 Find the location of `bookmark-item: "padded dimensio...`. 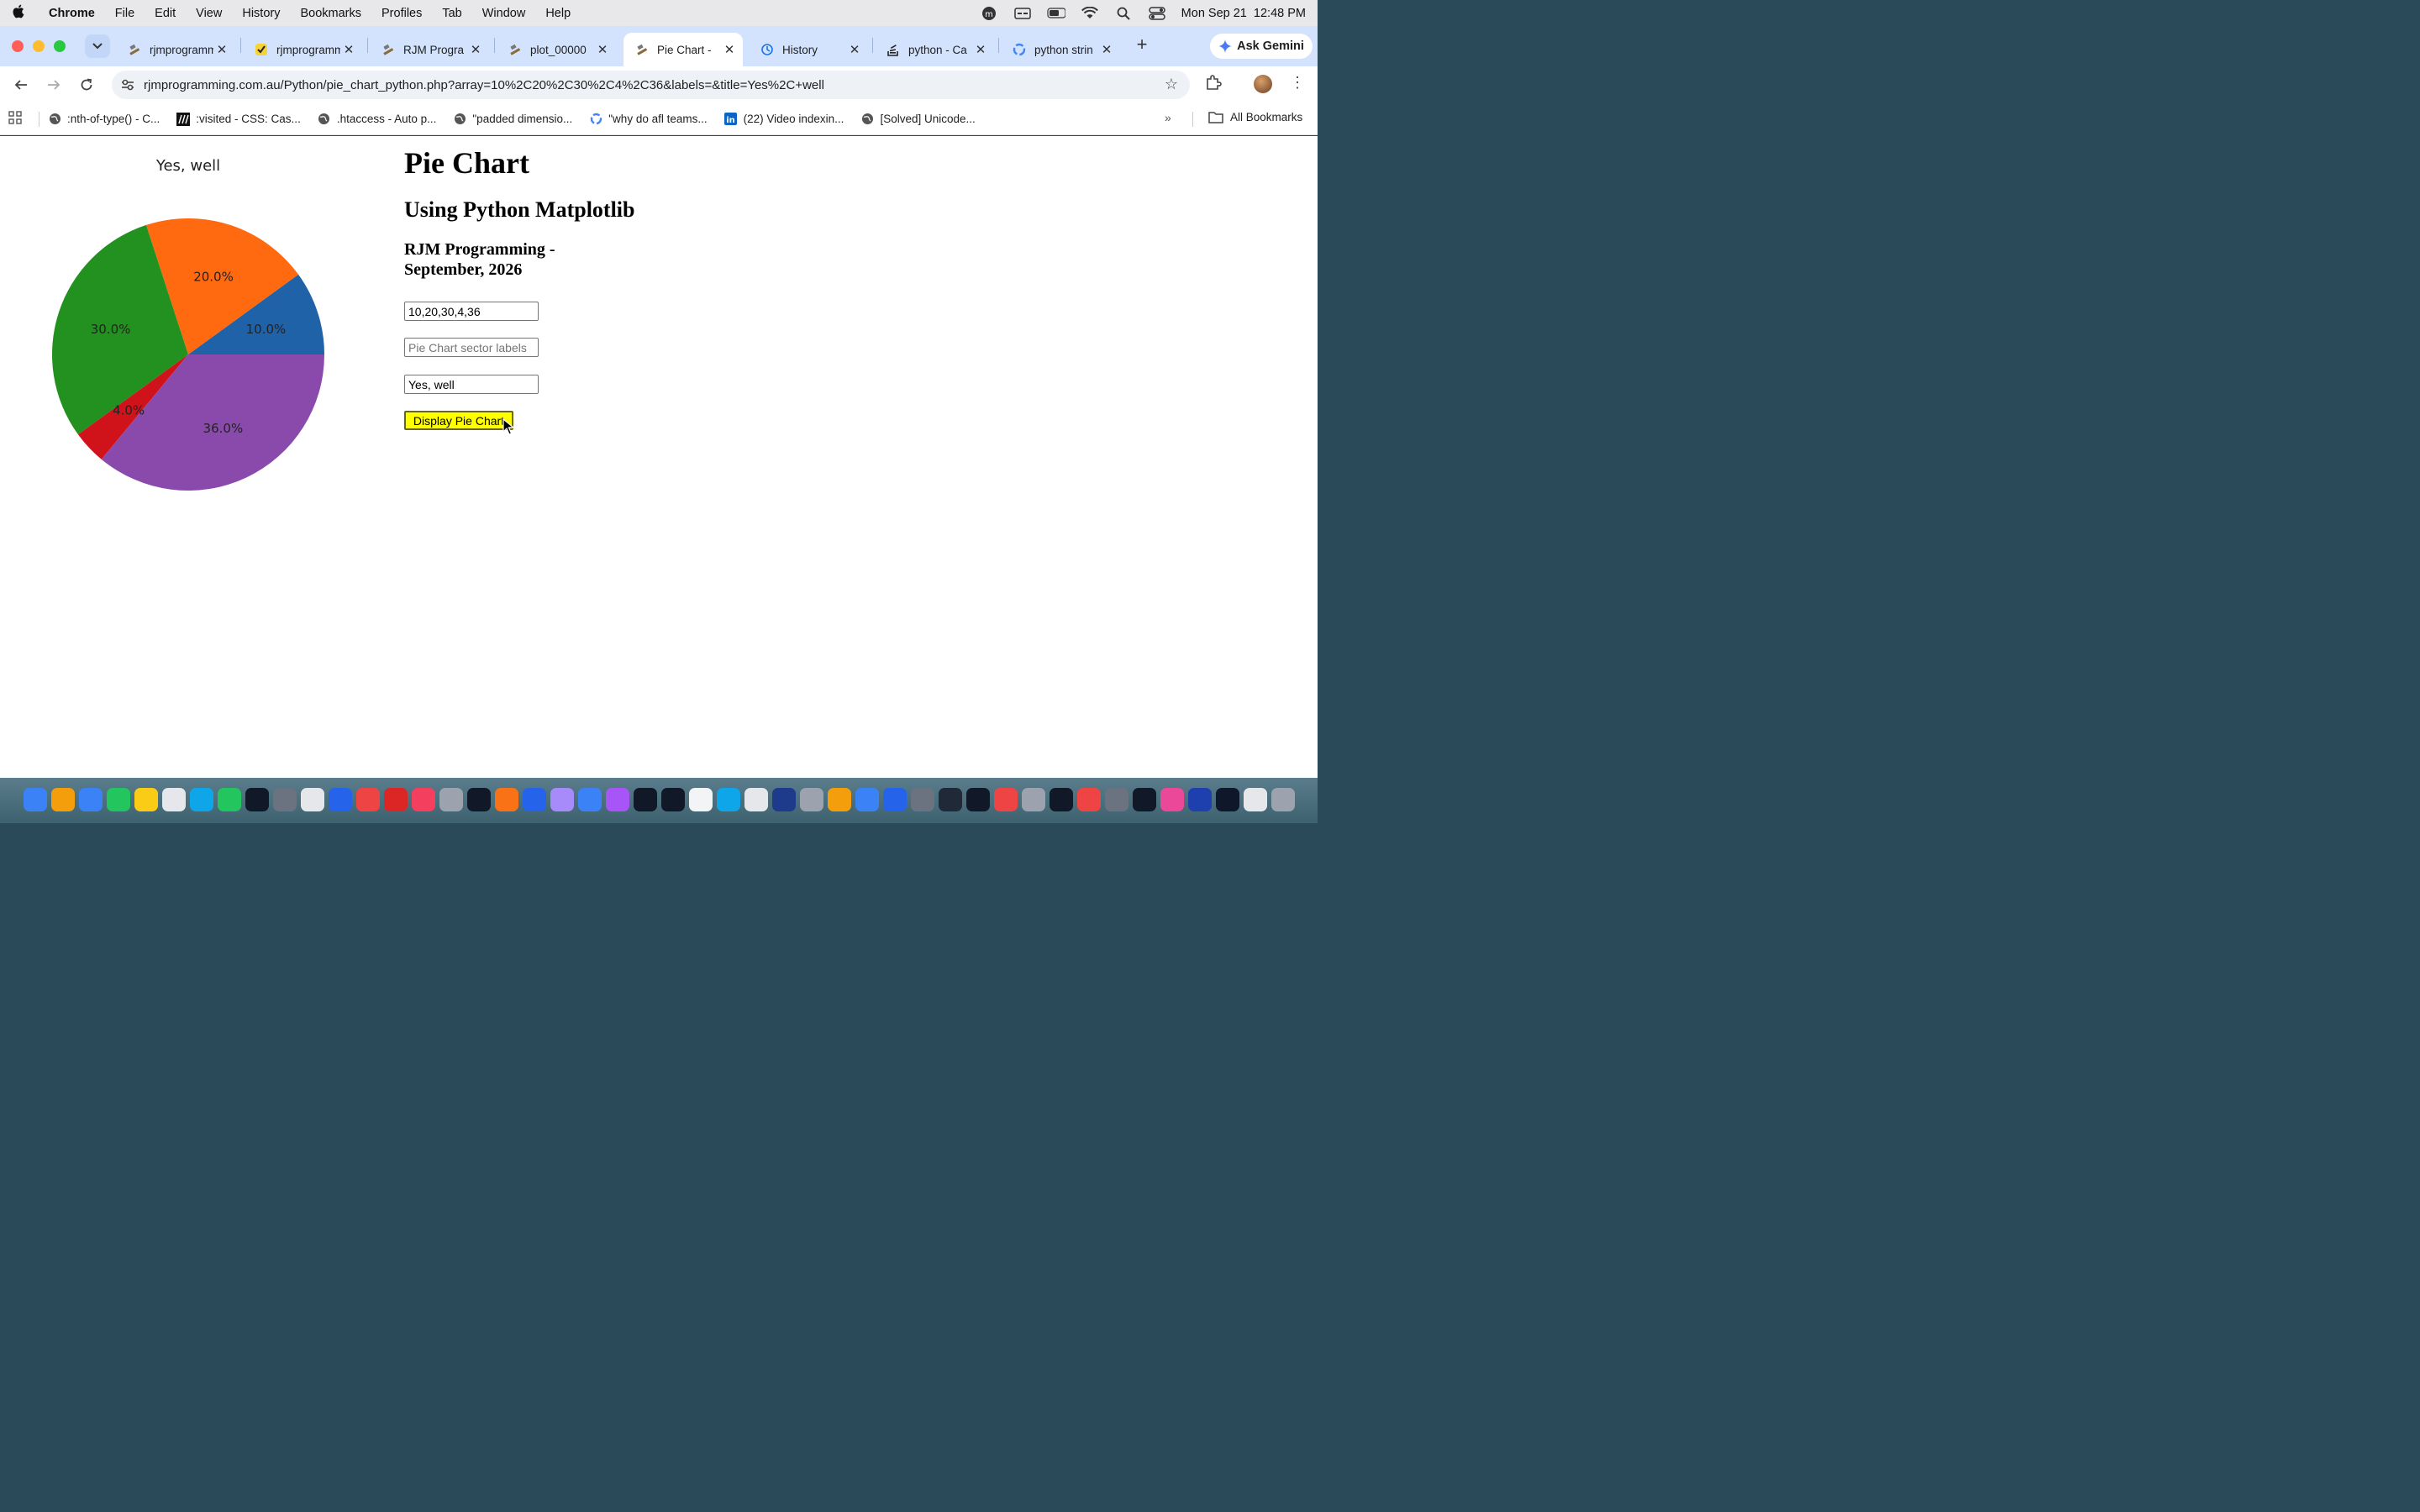

bookmark-item: "padded dimensio... is located at coordinates (512, 119).